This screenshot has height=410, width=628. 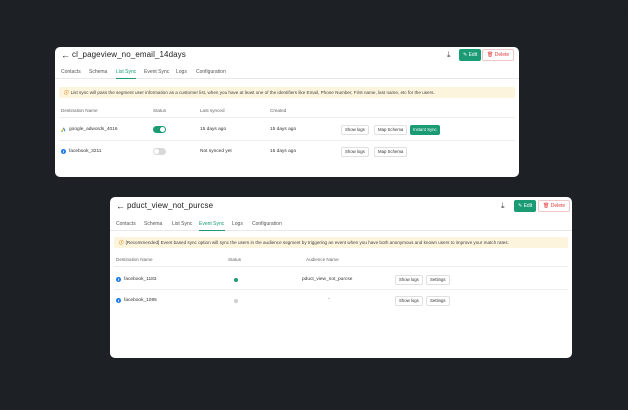 What do you see at coordinates (425, 130) in the screenshot?
I see `instant-sync-button: Instant Sync` at bounding box center [425, 130].